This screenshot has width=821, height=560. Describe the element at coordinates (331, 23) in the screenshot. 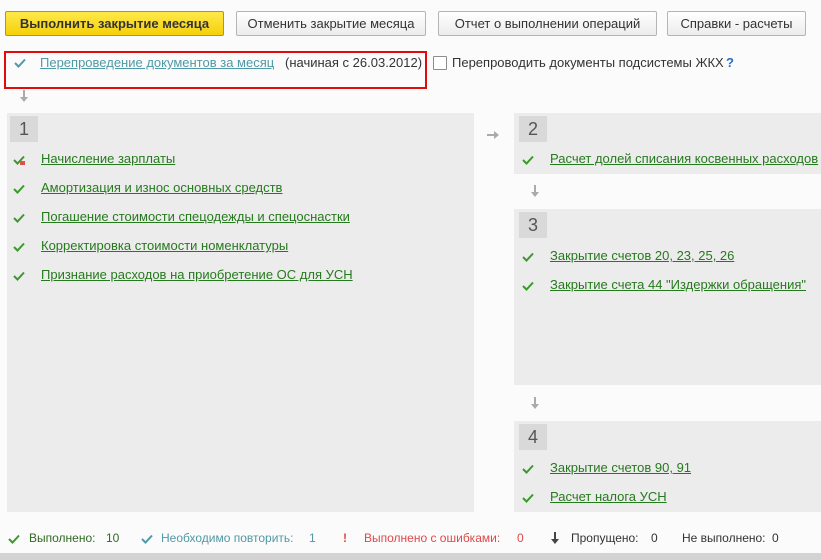

I see `cancel-close-button: Отменить закрытие месяца` at that location.